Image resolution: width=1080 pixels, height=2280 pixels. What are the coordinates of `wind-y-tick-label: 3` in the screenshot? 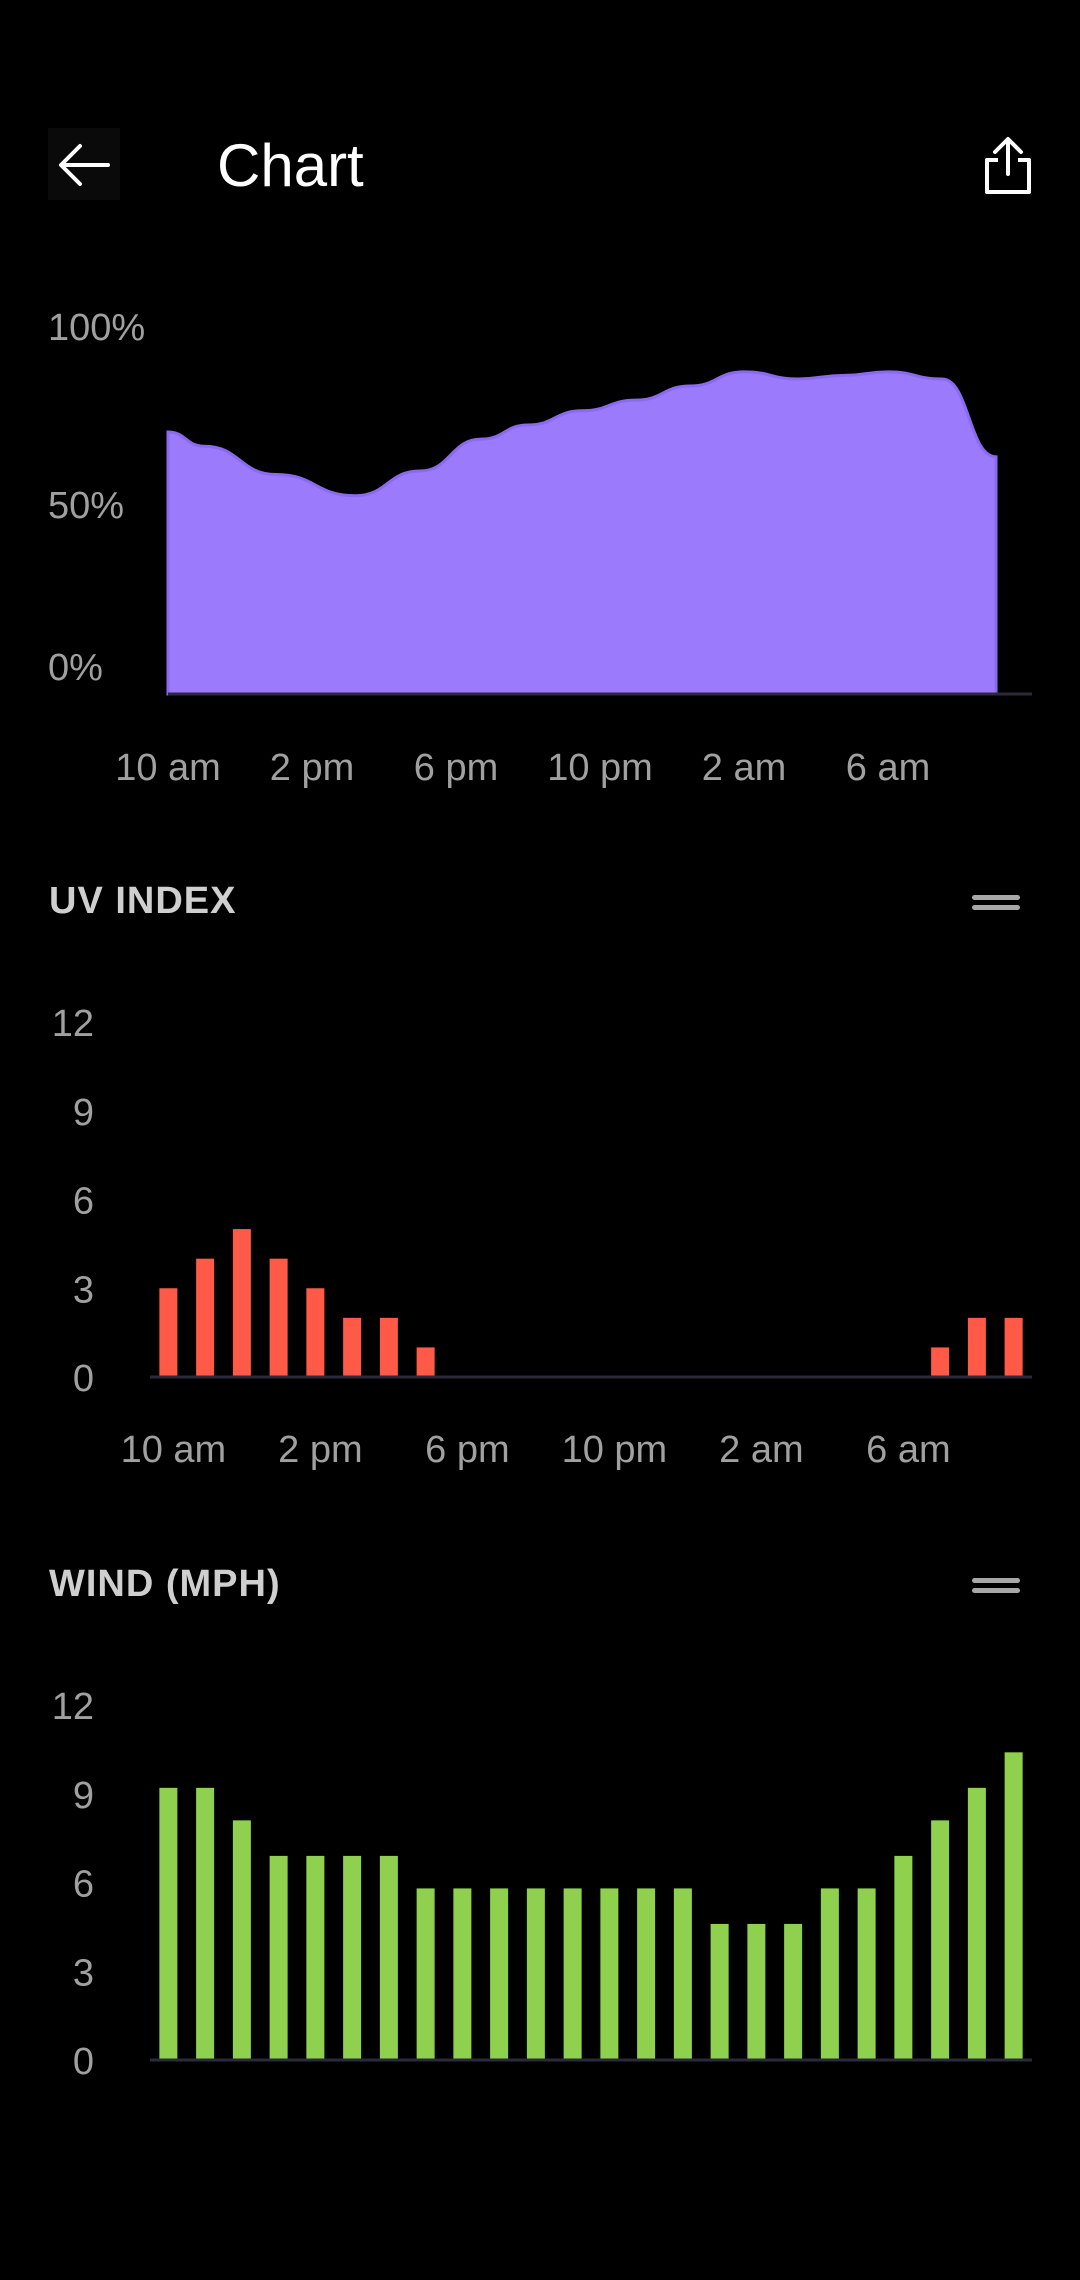 It's located at (83, 1973).